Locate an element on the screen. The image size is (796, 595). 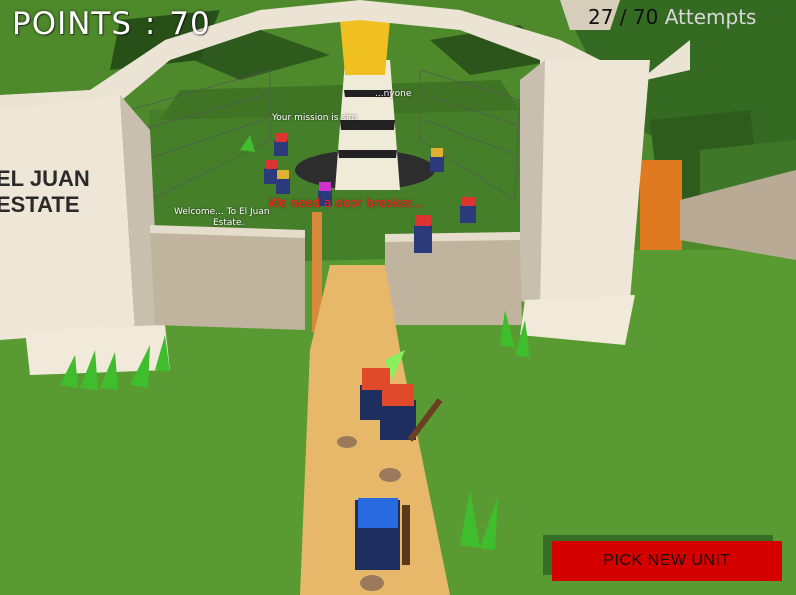
attempts-counter: 27 / 70 Attempts is located at coordinates (672, 17).